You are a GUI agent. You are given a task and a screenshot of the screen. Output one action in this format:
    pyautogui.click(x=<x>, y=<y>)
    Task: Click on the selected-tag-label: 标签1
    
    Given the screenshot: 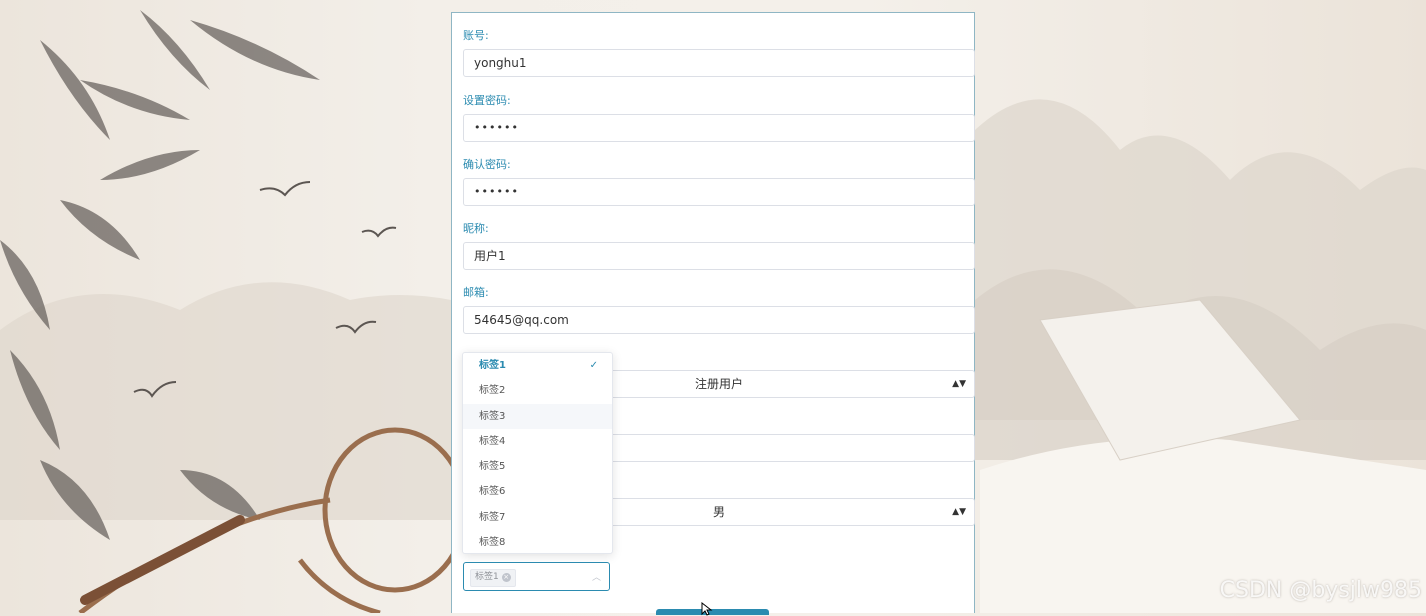 What is the action you would take?
    pyautogui.click(x=487, y=577)
    